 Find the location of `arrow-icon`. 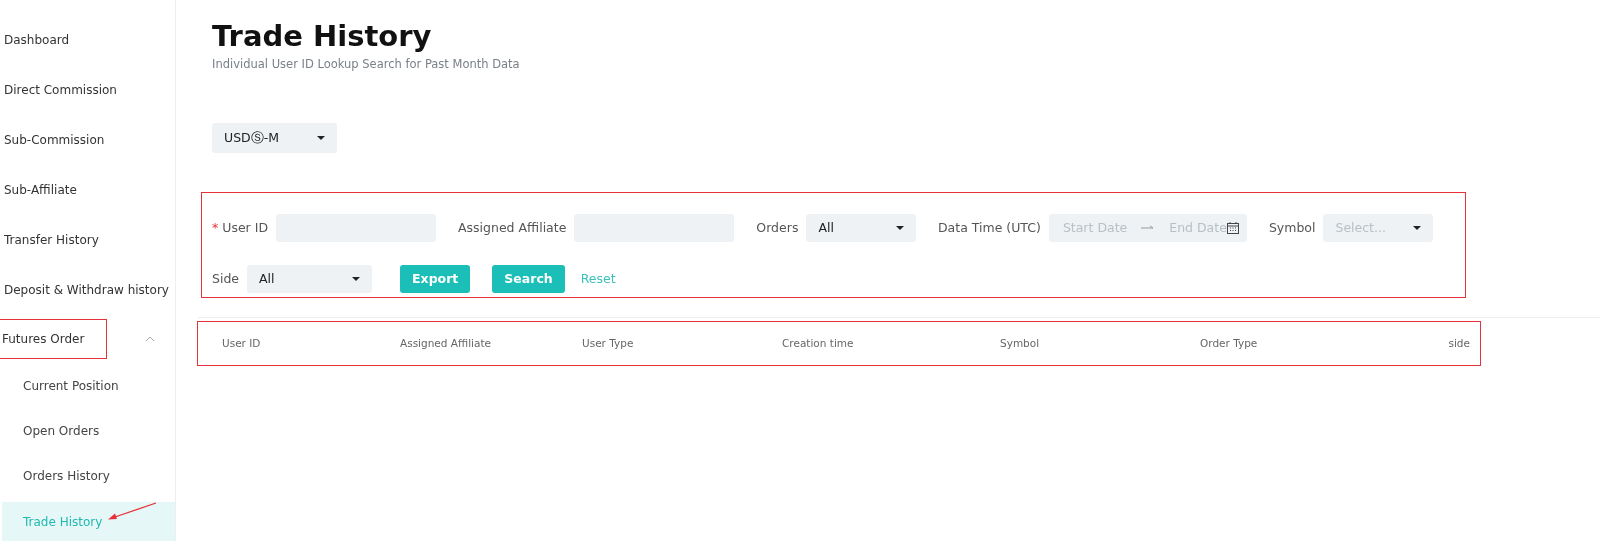

arrow-icon is located at coordinates (1148, 228).